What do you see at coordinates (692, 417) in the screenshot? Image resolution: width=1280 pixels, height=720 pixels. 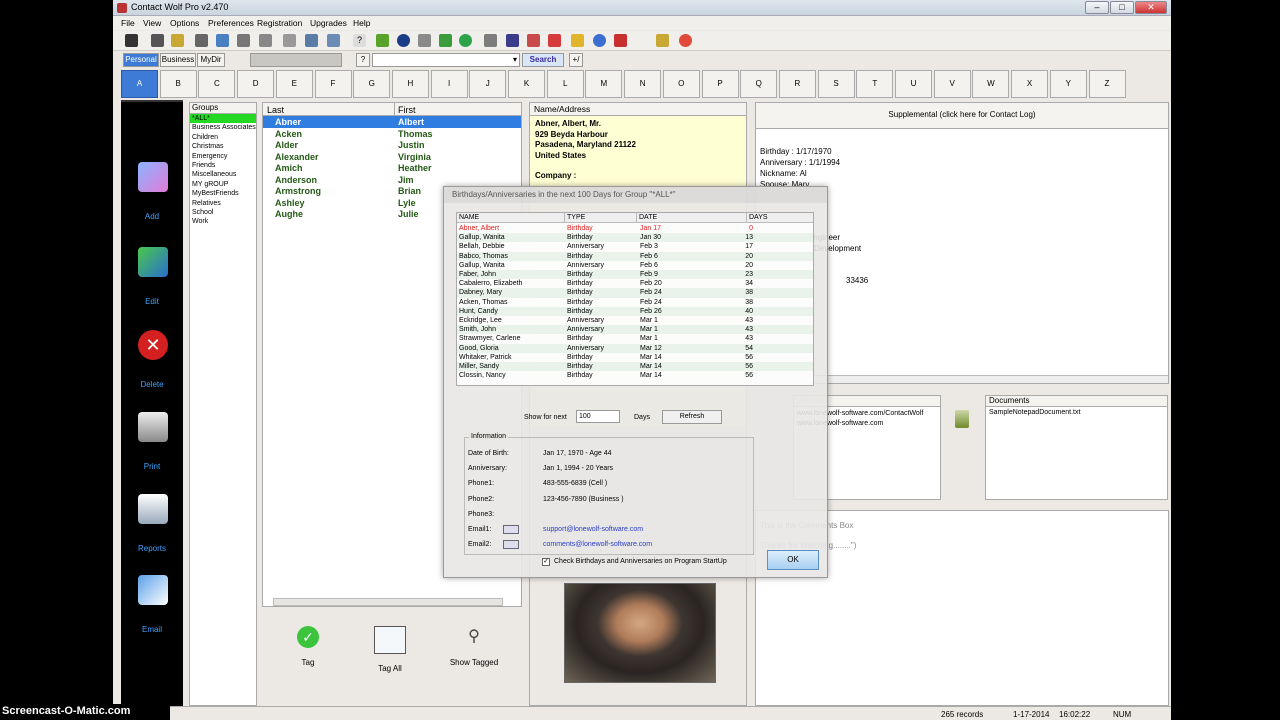 I see `refresh-button: Refresh` at bounding box center [692, 417].